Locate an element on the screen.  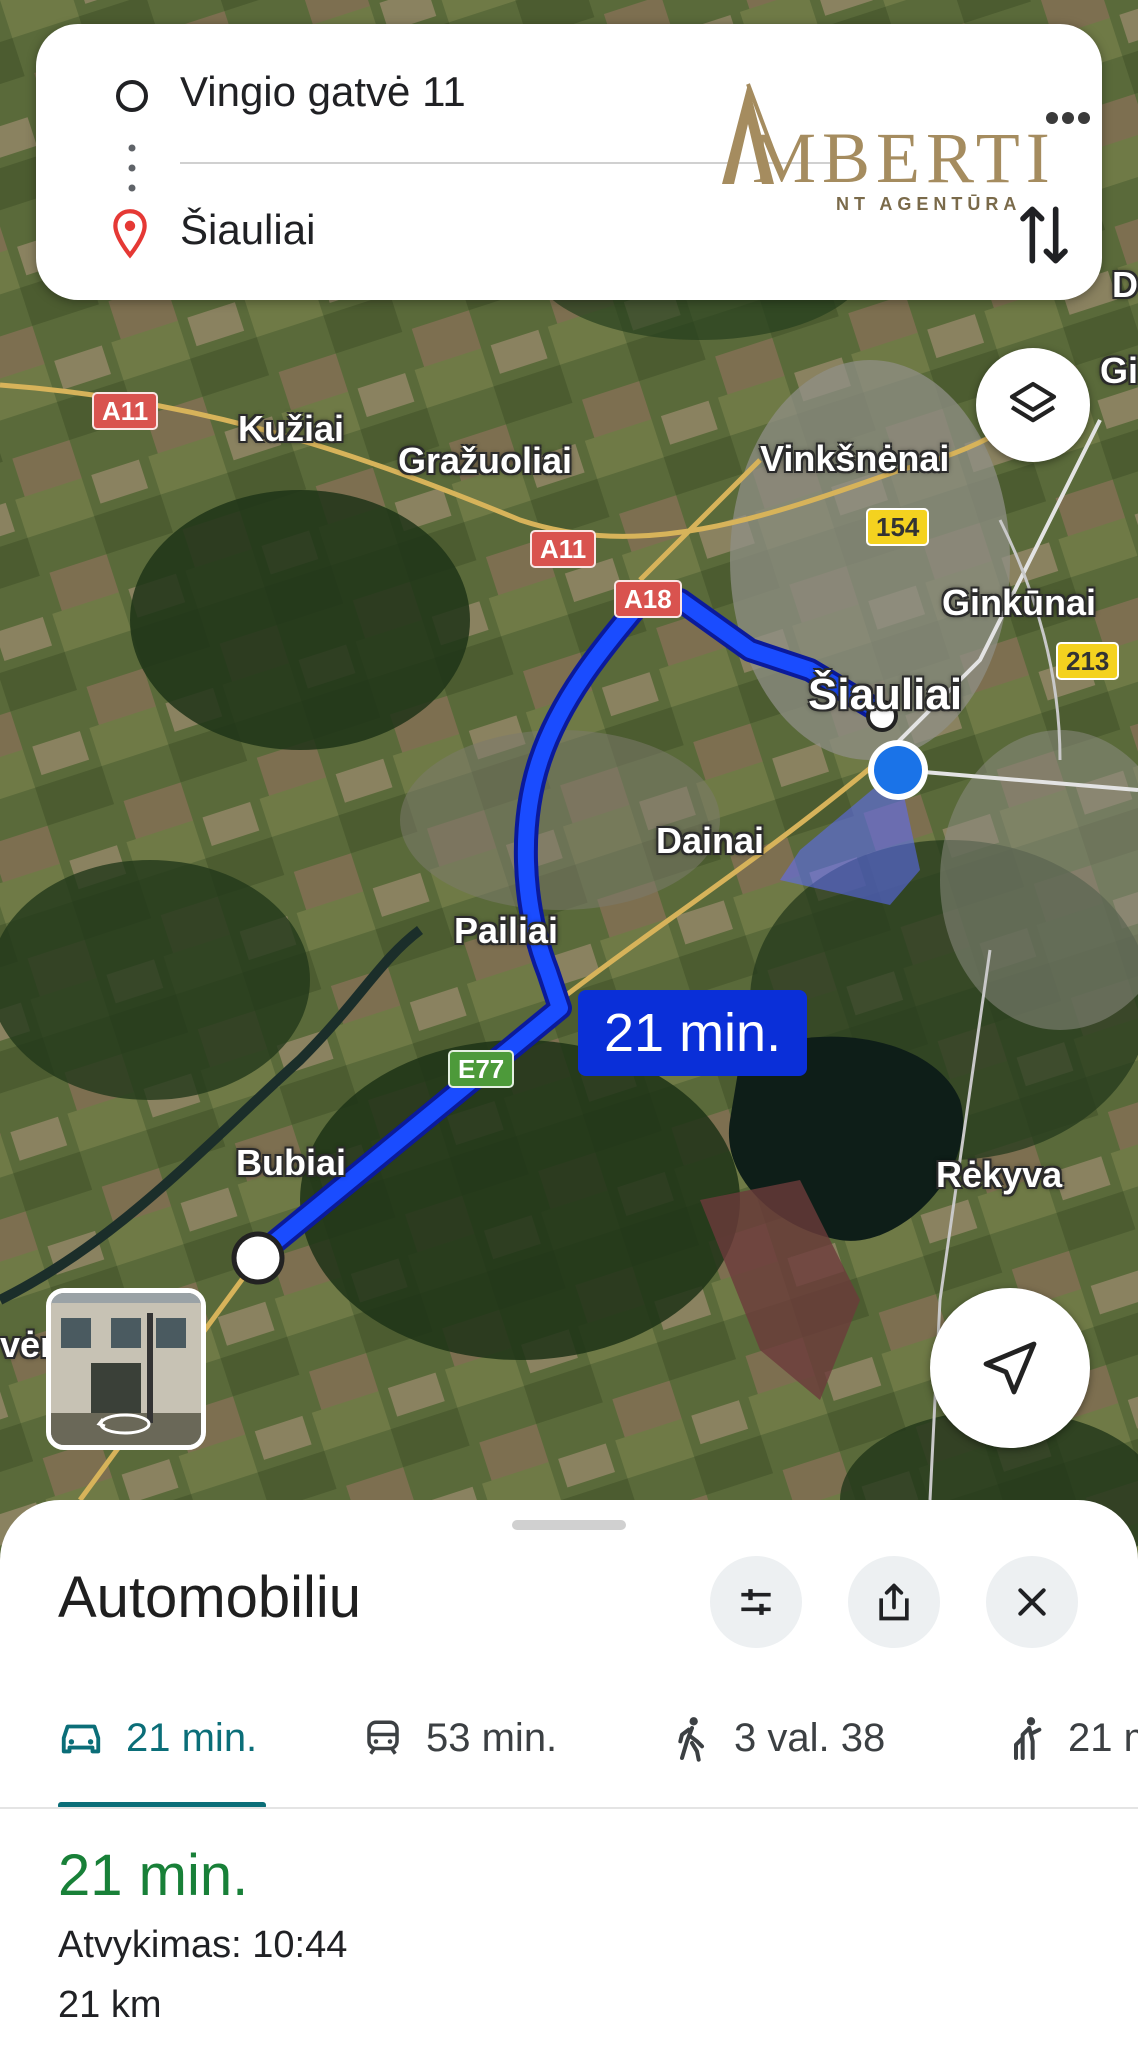
road-shield-213: 213 is located at coordinates (1088, 661).